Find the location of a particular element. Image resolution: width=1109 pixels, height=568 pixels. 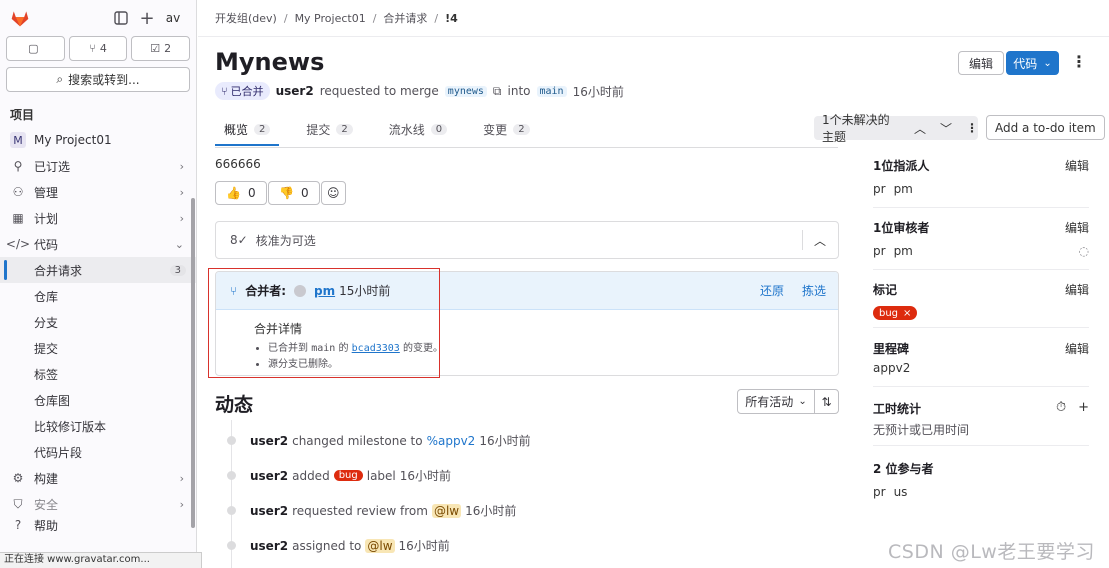

thumbs-up-button: 👍 0 is located at coordinates (241, 193).